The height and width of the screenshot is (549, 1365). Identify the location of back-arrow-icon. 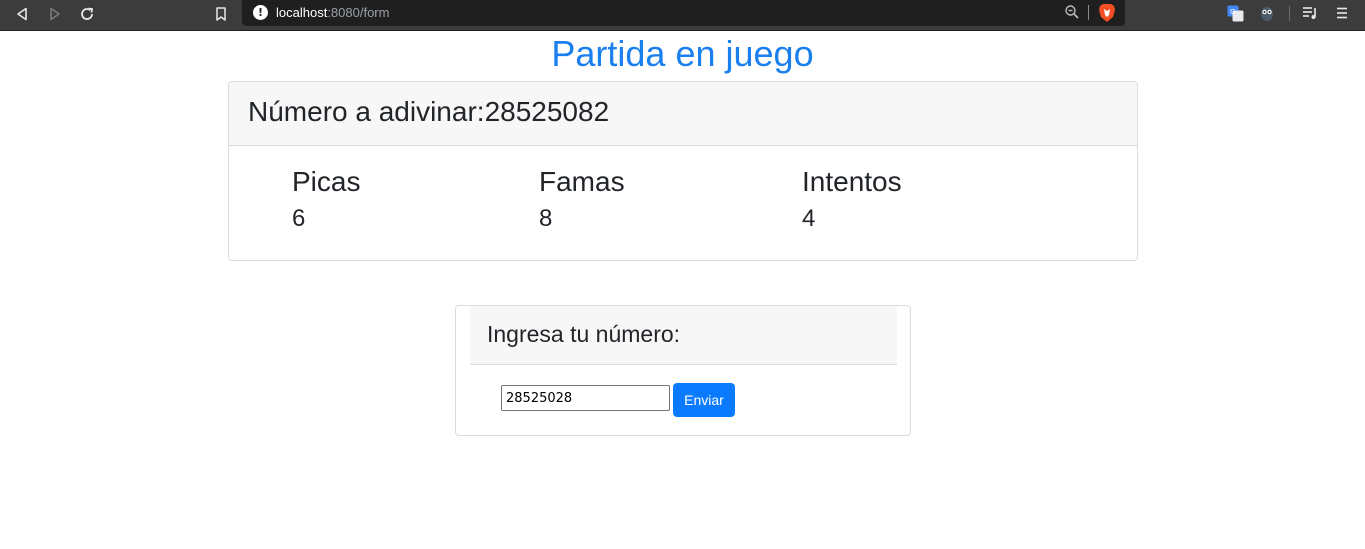
(22, 14).